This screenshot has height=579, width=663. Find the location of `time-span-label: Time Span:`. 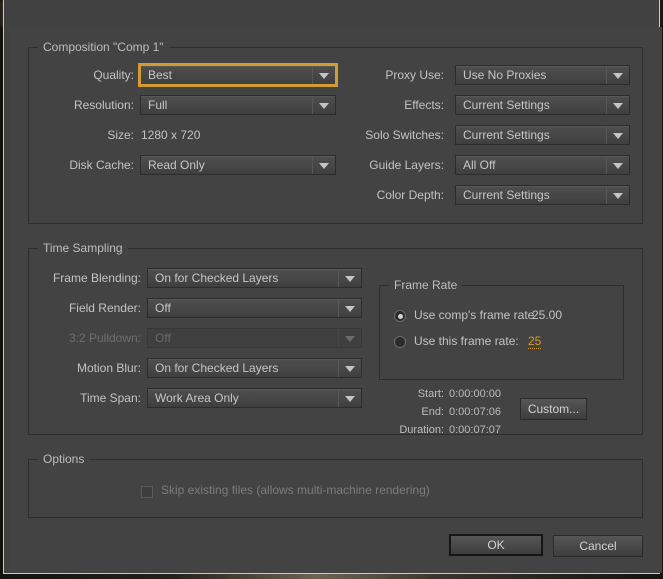

time-span-label: Time Span: is located at coordinates (110, 398).